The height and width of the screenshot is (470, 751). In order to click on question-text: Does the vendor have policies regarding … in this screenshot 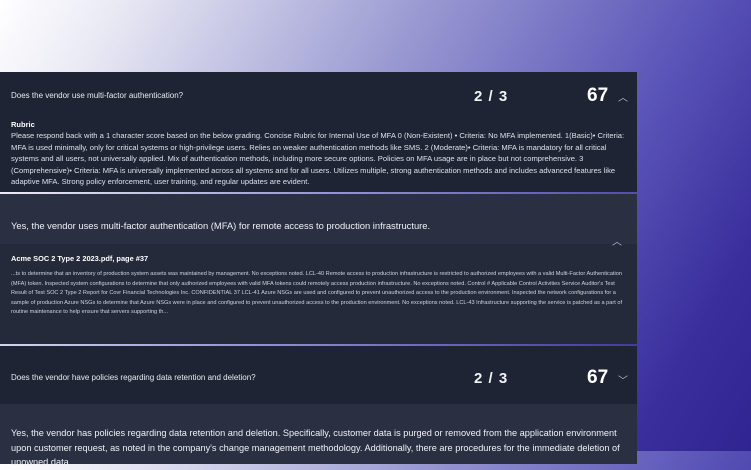, I will do `click(133, 377)`.